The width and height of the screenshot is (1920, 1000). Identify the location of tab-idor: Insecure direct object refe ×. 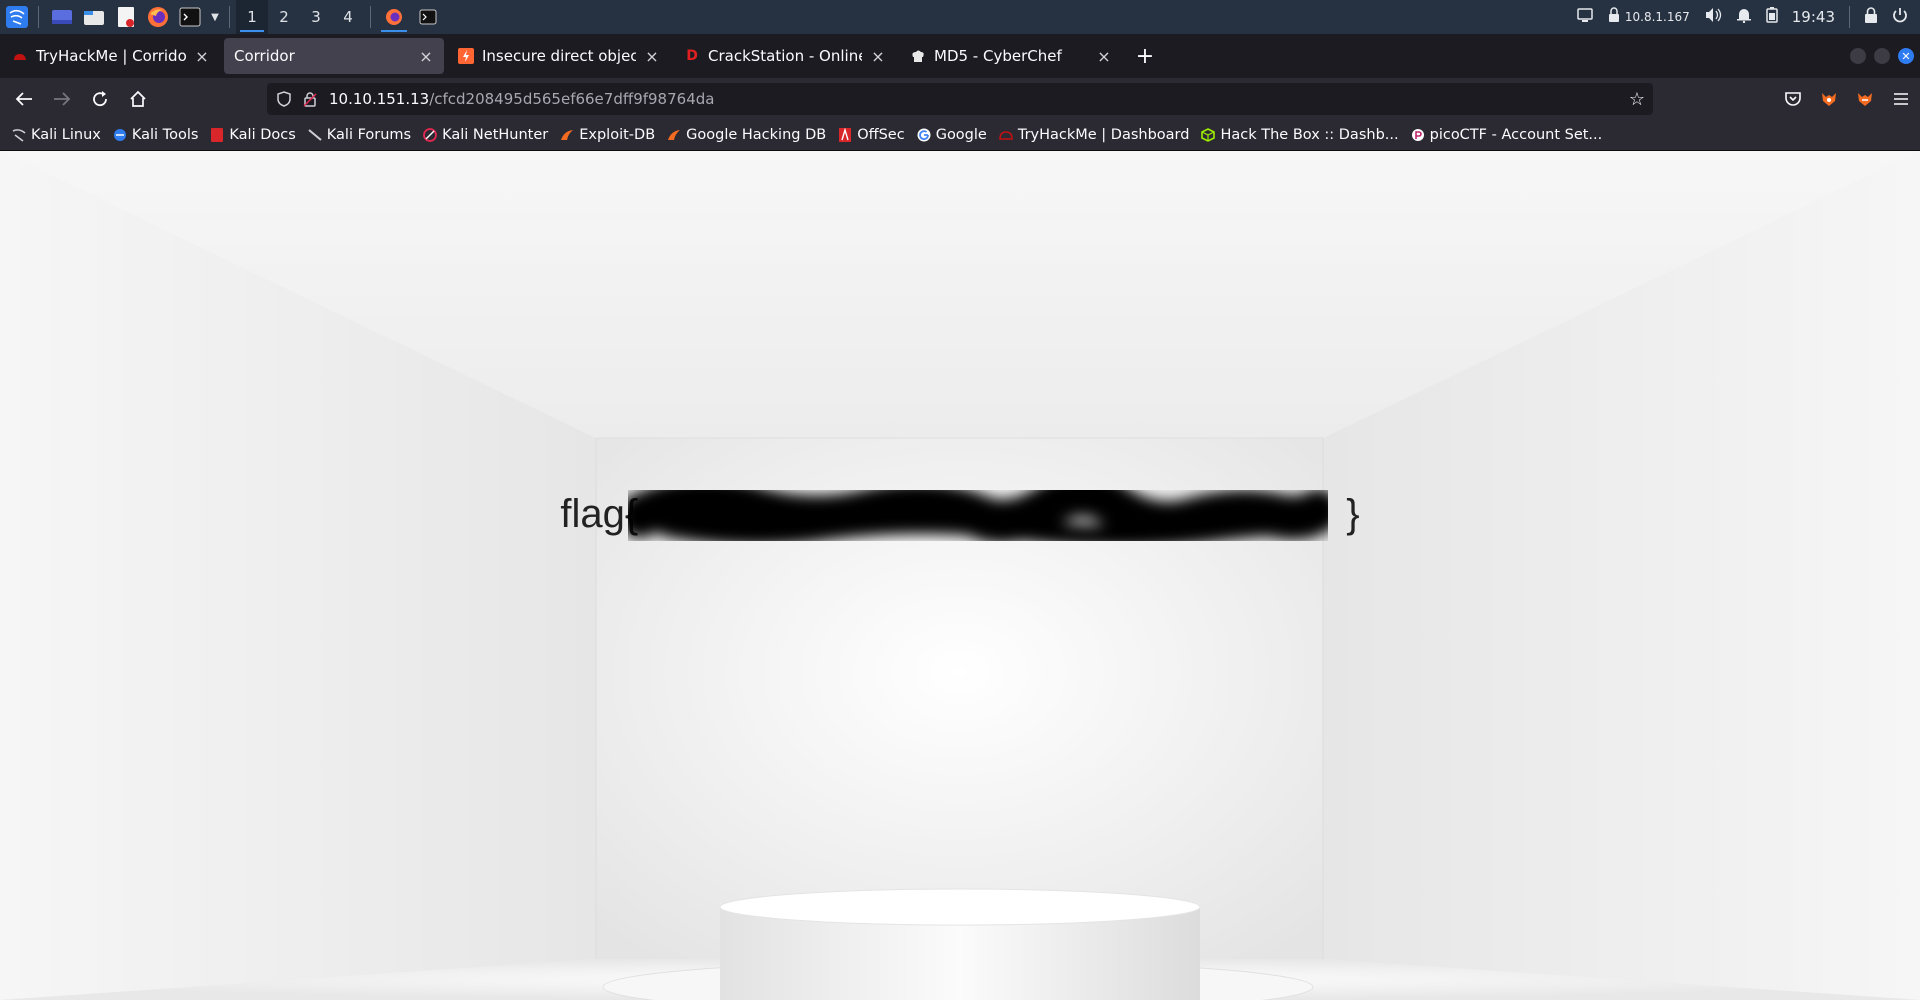
(559, 56).